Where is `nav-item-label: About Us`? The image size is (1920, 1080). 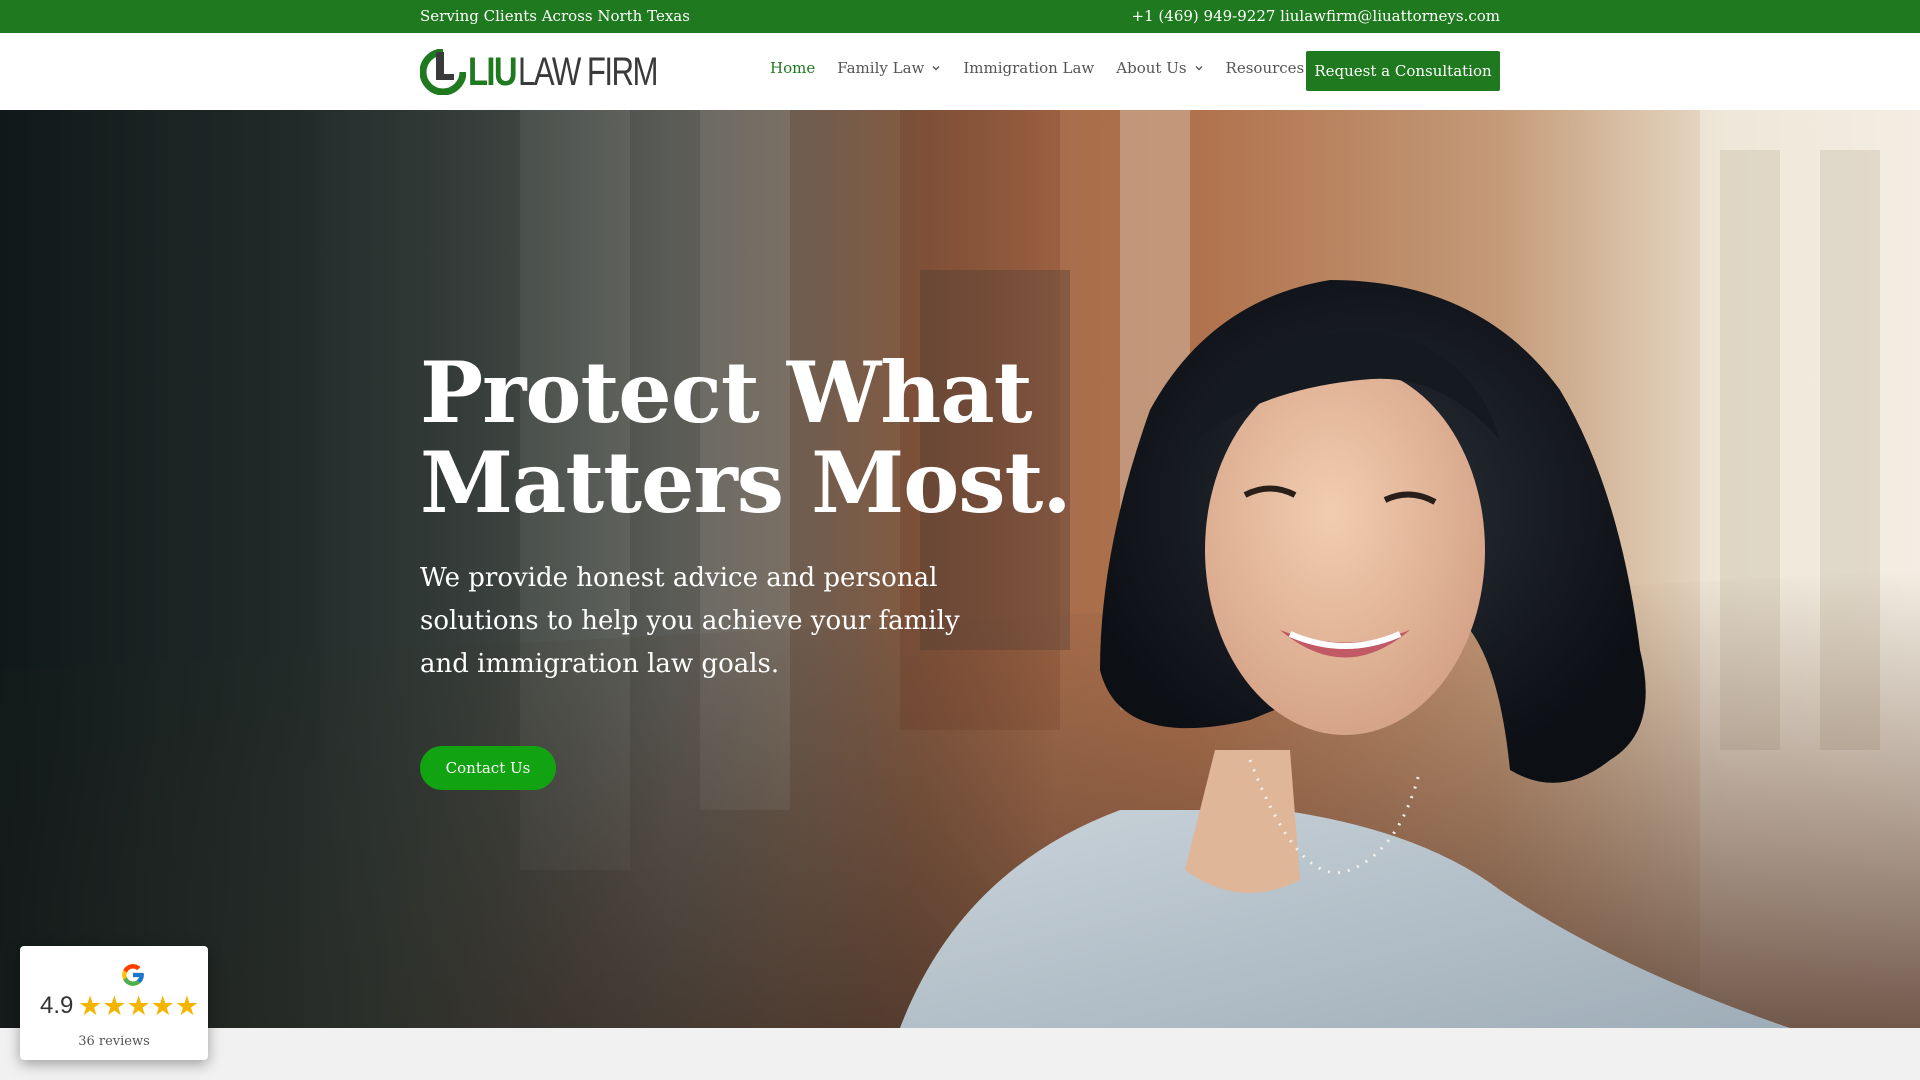
nav-item-label: About Us is located at coordinates (1151, 68).